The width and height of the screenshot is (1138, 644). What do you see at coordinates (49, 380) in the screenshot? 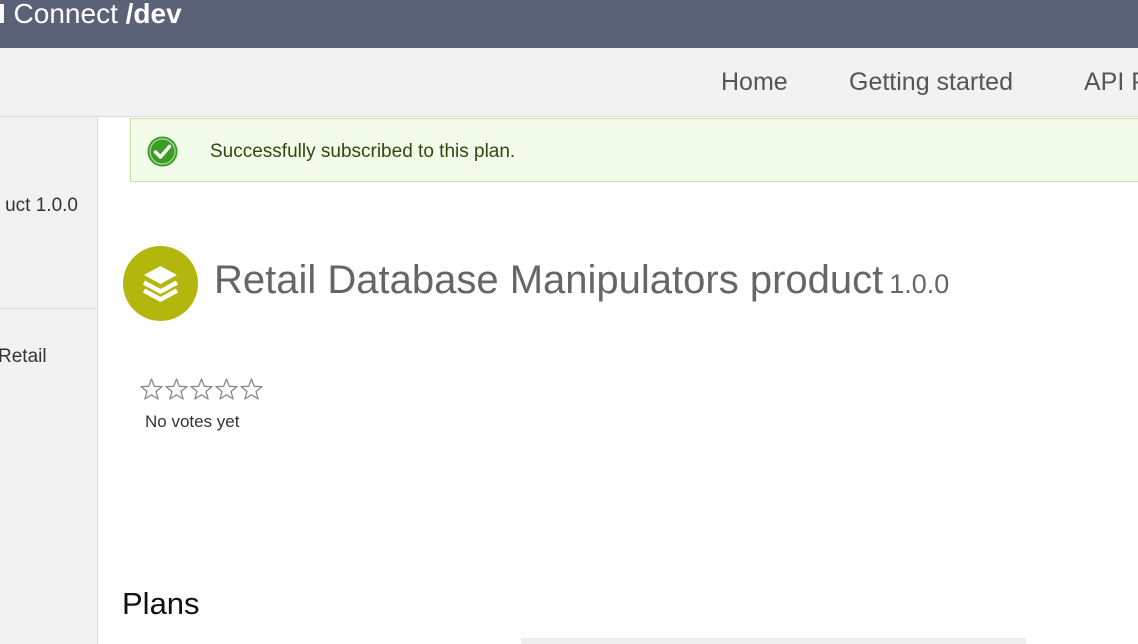
I see `sidebar: uct 1.0.0 Retail` at bounding box center [49, 380].